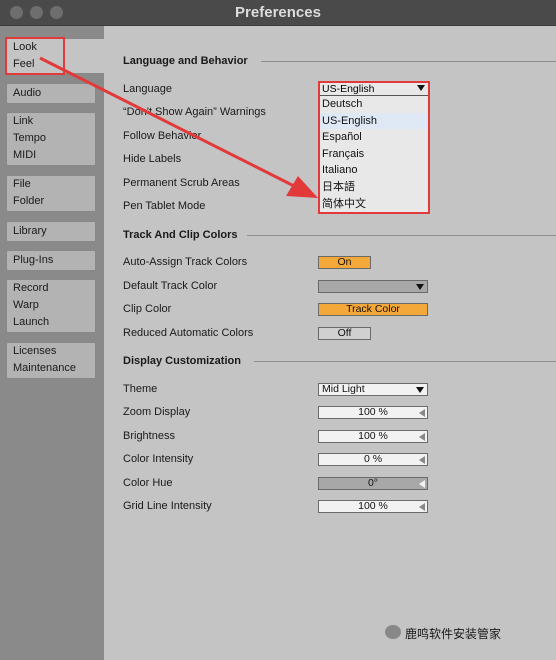  I want to click on default-track-color-select, so click(373, 286).